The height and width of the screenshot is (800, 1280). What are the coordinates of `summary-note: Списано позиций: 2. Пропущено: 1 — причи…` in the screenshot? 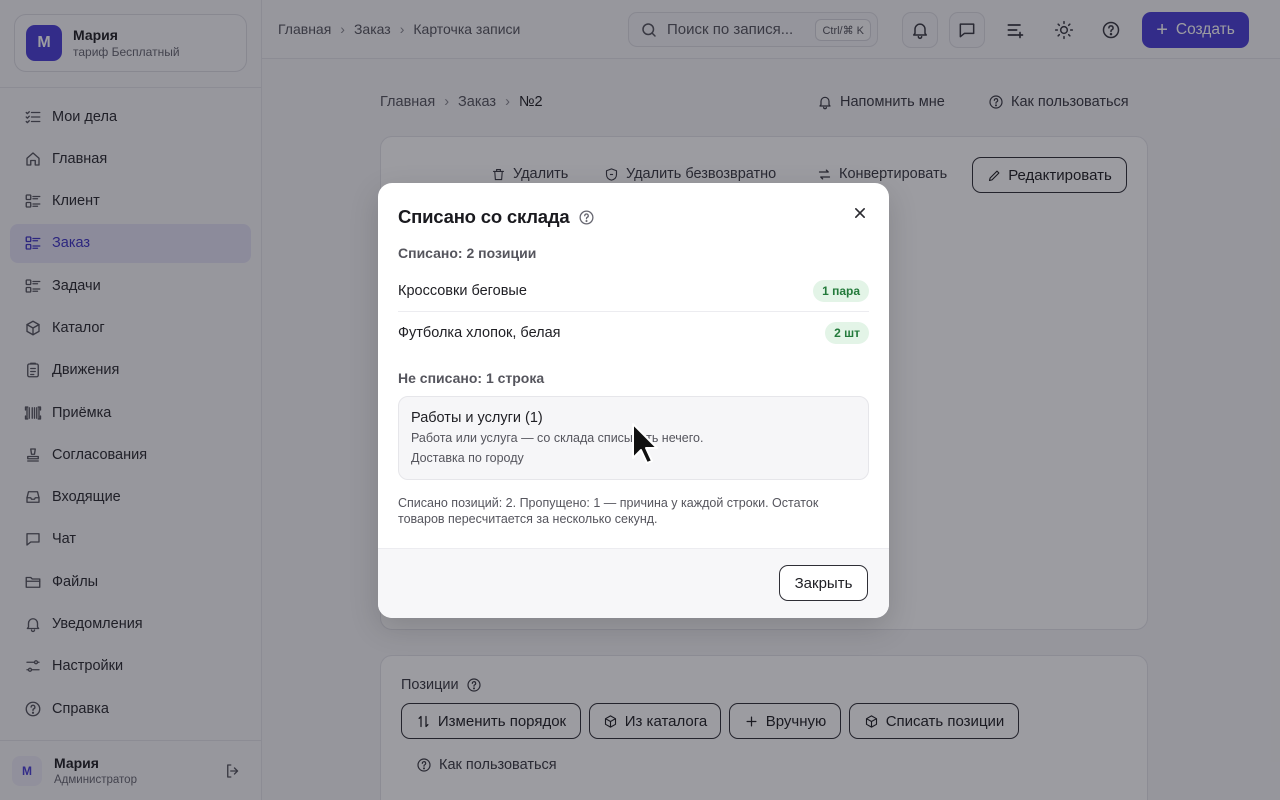 It's located at (608, 511).